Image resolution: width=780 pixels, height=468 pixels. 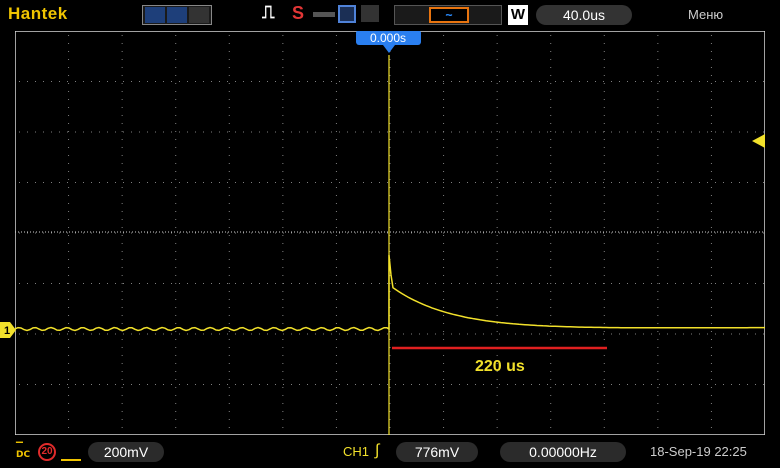 I want to click on bandwidth-limit-badge: 20, so click(x=47, y=452).